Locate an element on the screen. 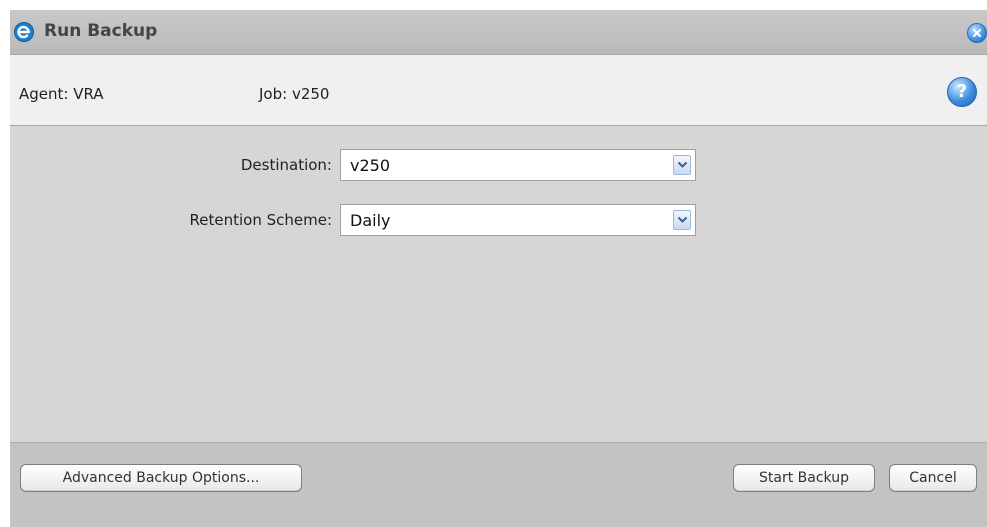 The image size is (987, 527). retention-scheme-value: Daily is located at coordinates (370, 220).